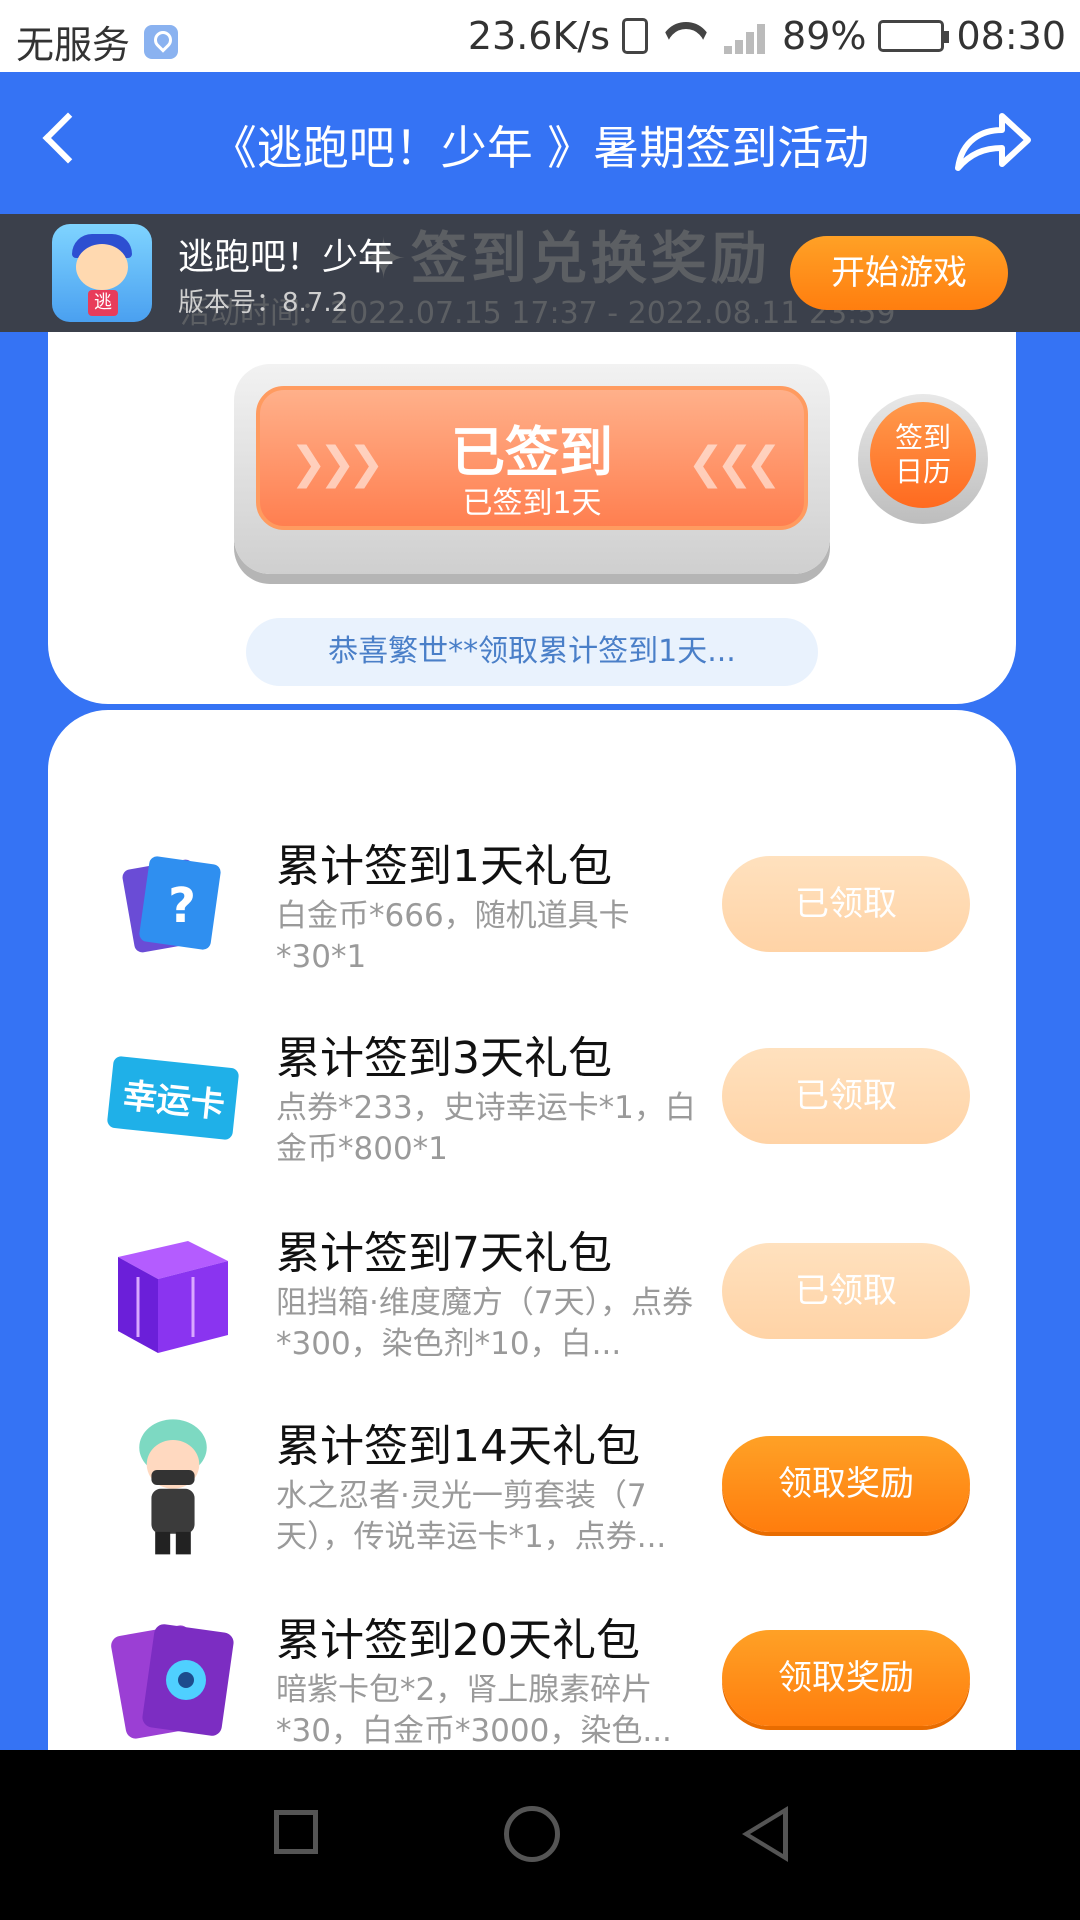 This screenshot has width=1080, height=1920. I want to click on system-nav-bar, so click(540, 1835).